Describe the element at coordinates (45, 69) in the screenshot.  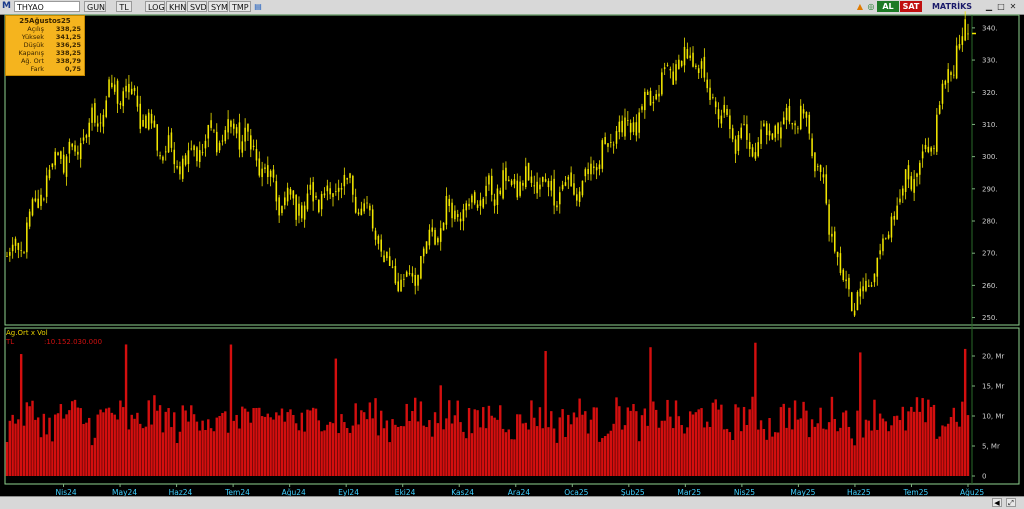
I see `info-row-diff: Fark 0,75` at that location.